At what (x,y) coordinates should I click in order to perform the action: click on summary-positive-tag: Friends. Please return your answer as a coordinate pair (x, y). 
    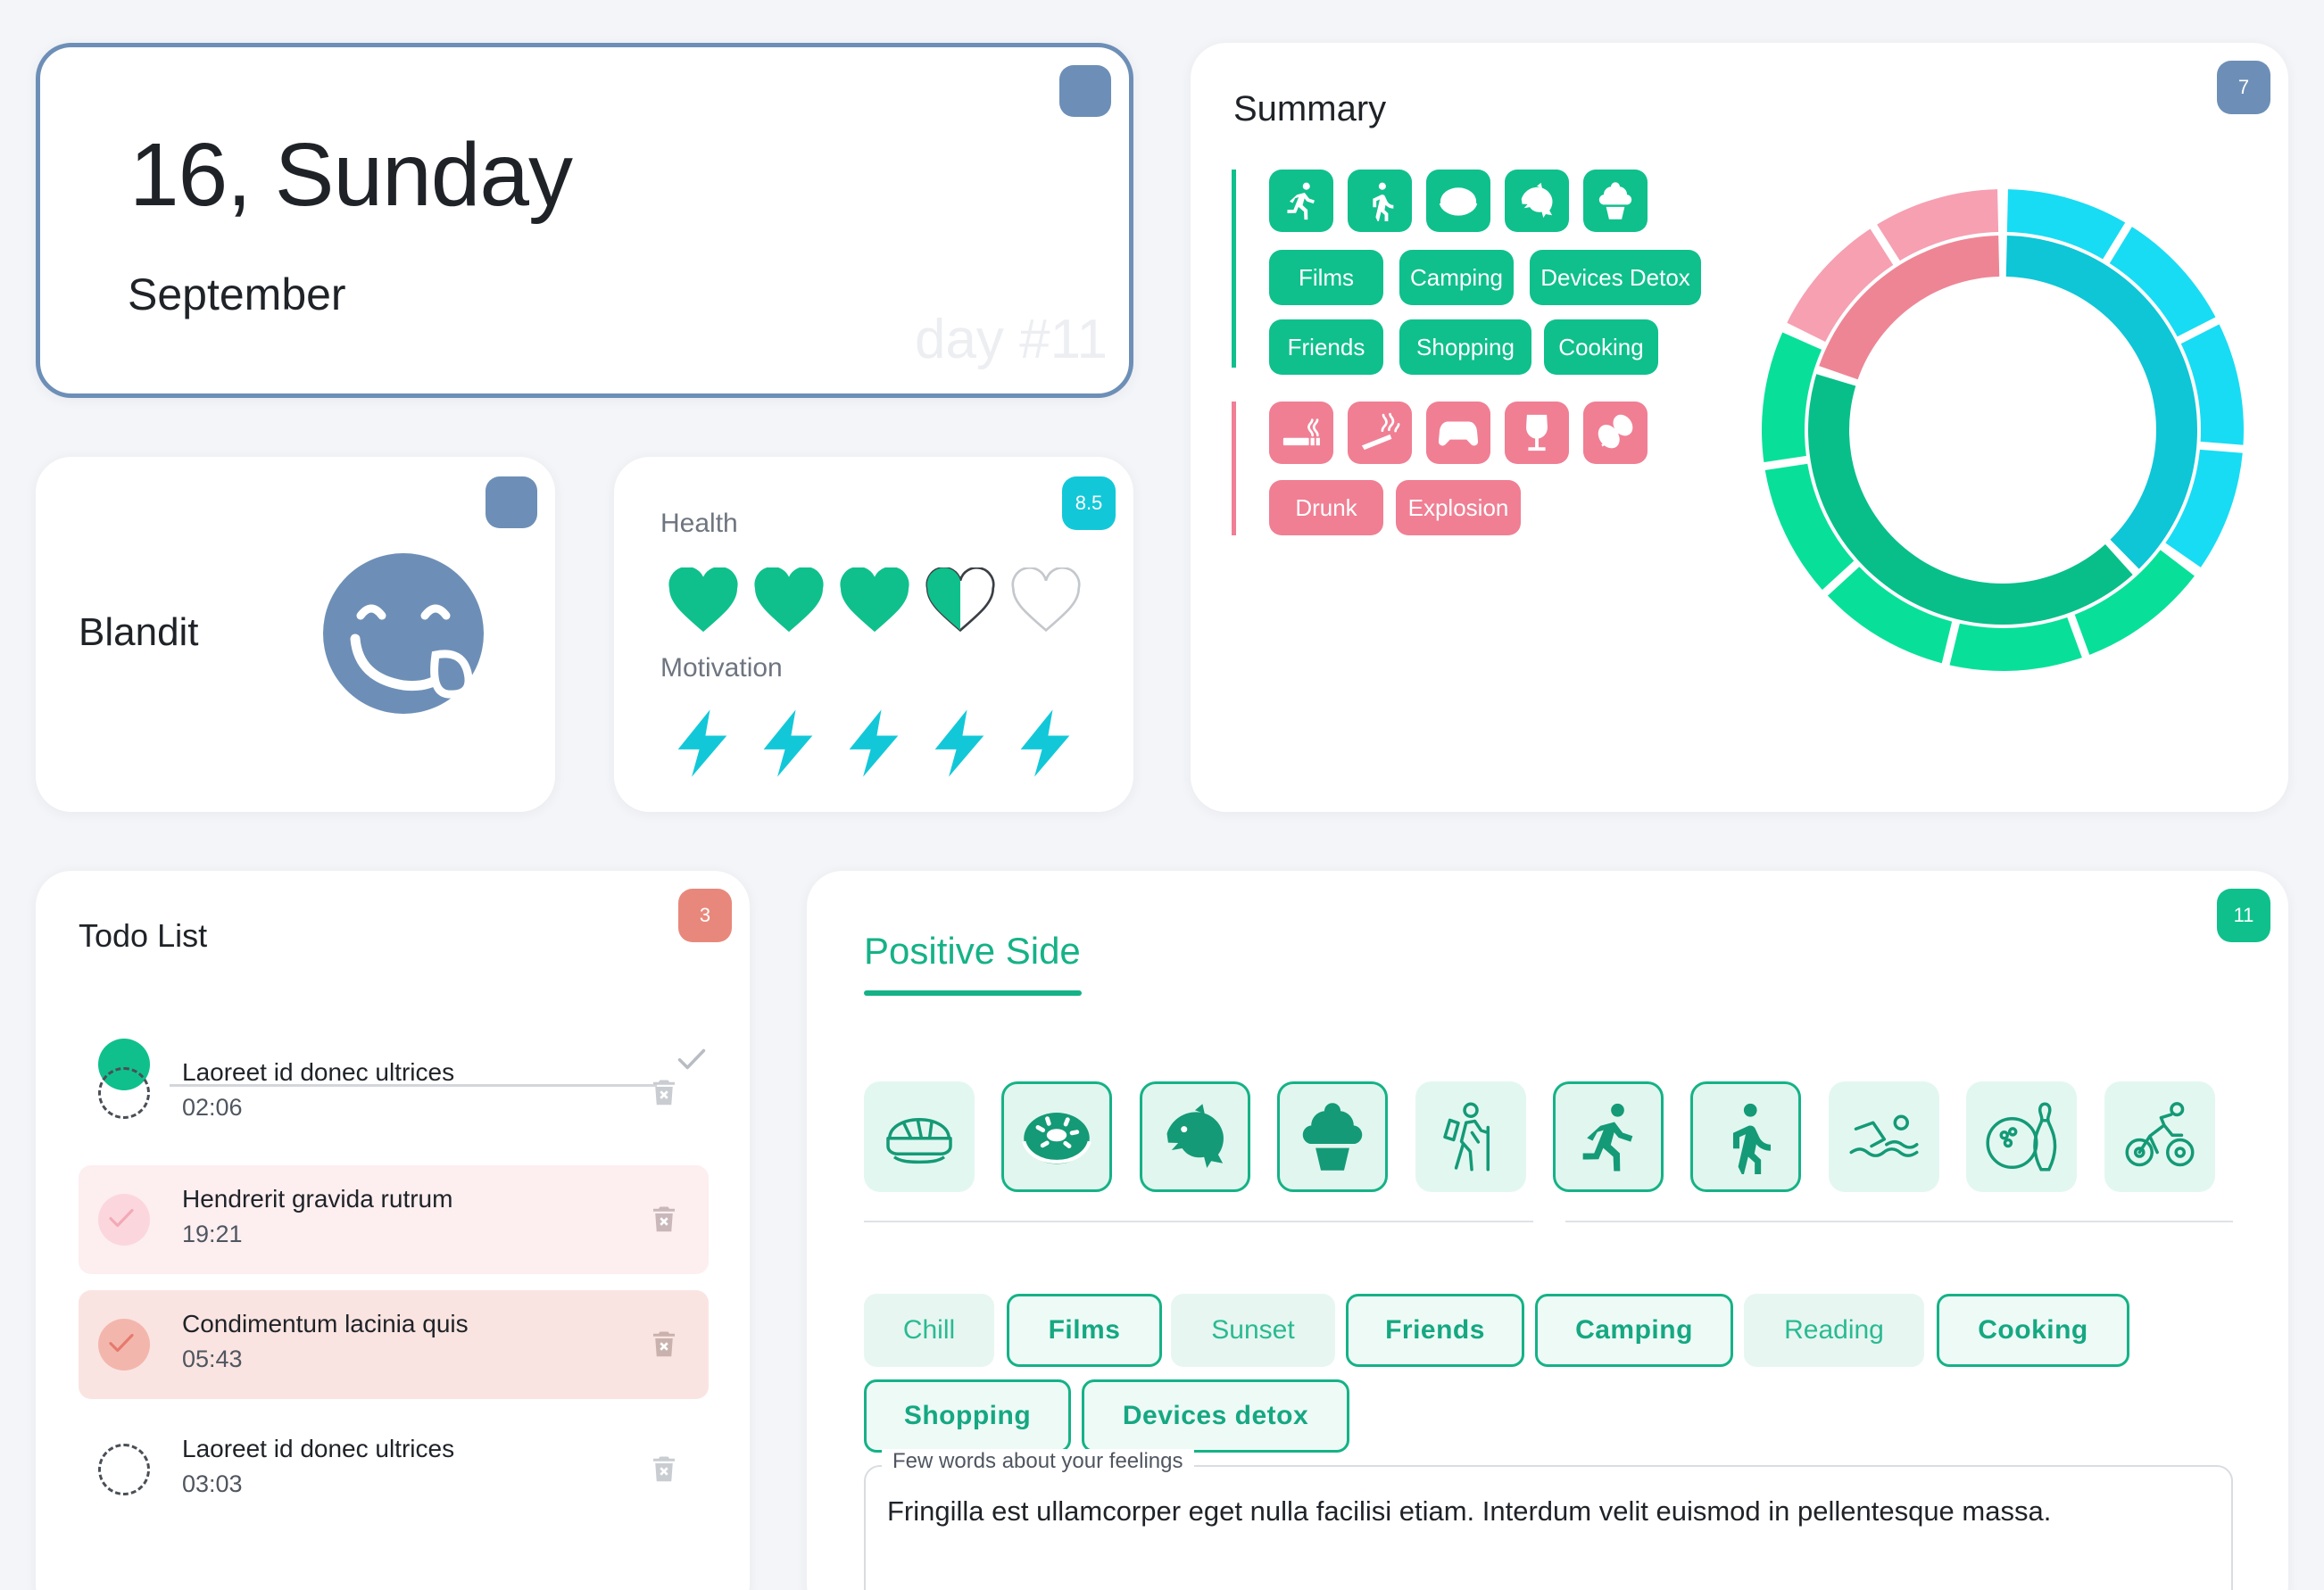
    Looking at the image, I should click on (1326, 347).